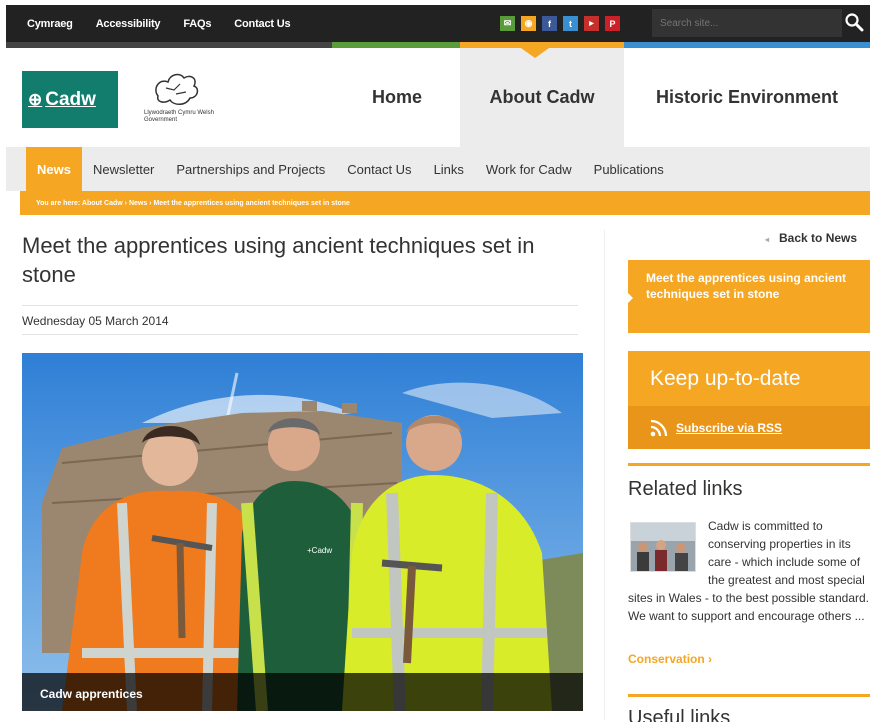 This screenshot has height=722, width=870. I want to click on keep-up-to-date-box: Keep up-to-date Subscribe via RSS, so click(749, 400).